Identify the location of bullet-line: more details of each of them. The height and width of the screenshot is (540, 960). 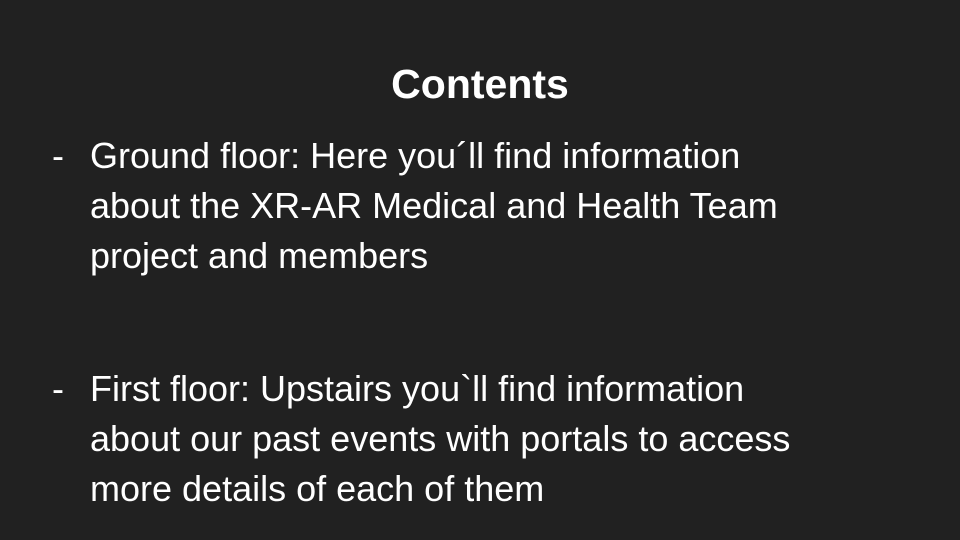
(317, 488).